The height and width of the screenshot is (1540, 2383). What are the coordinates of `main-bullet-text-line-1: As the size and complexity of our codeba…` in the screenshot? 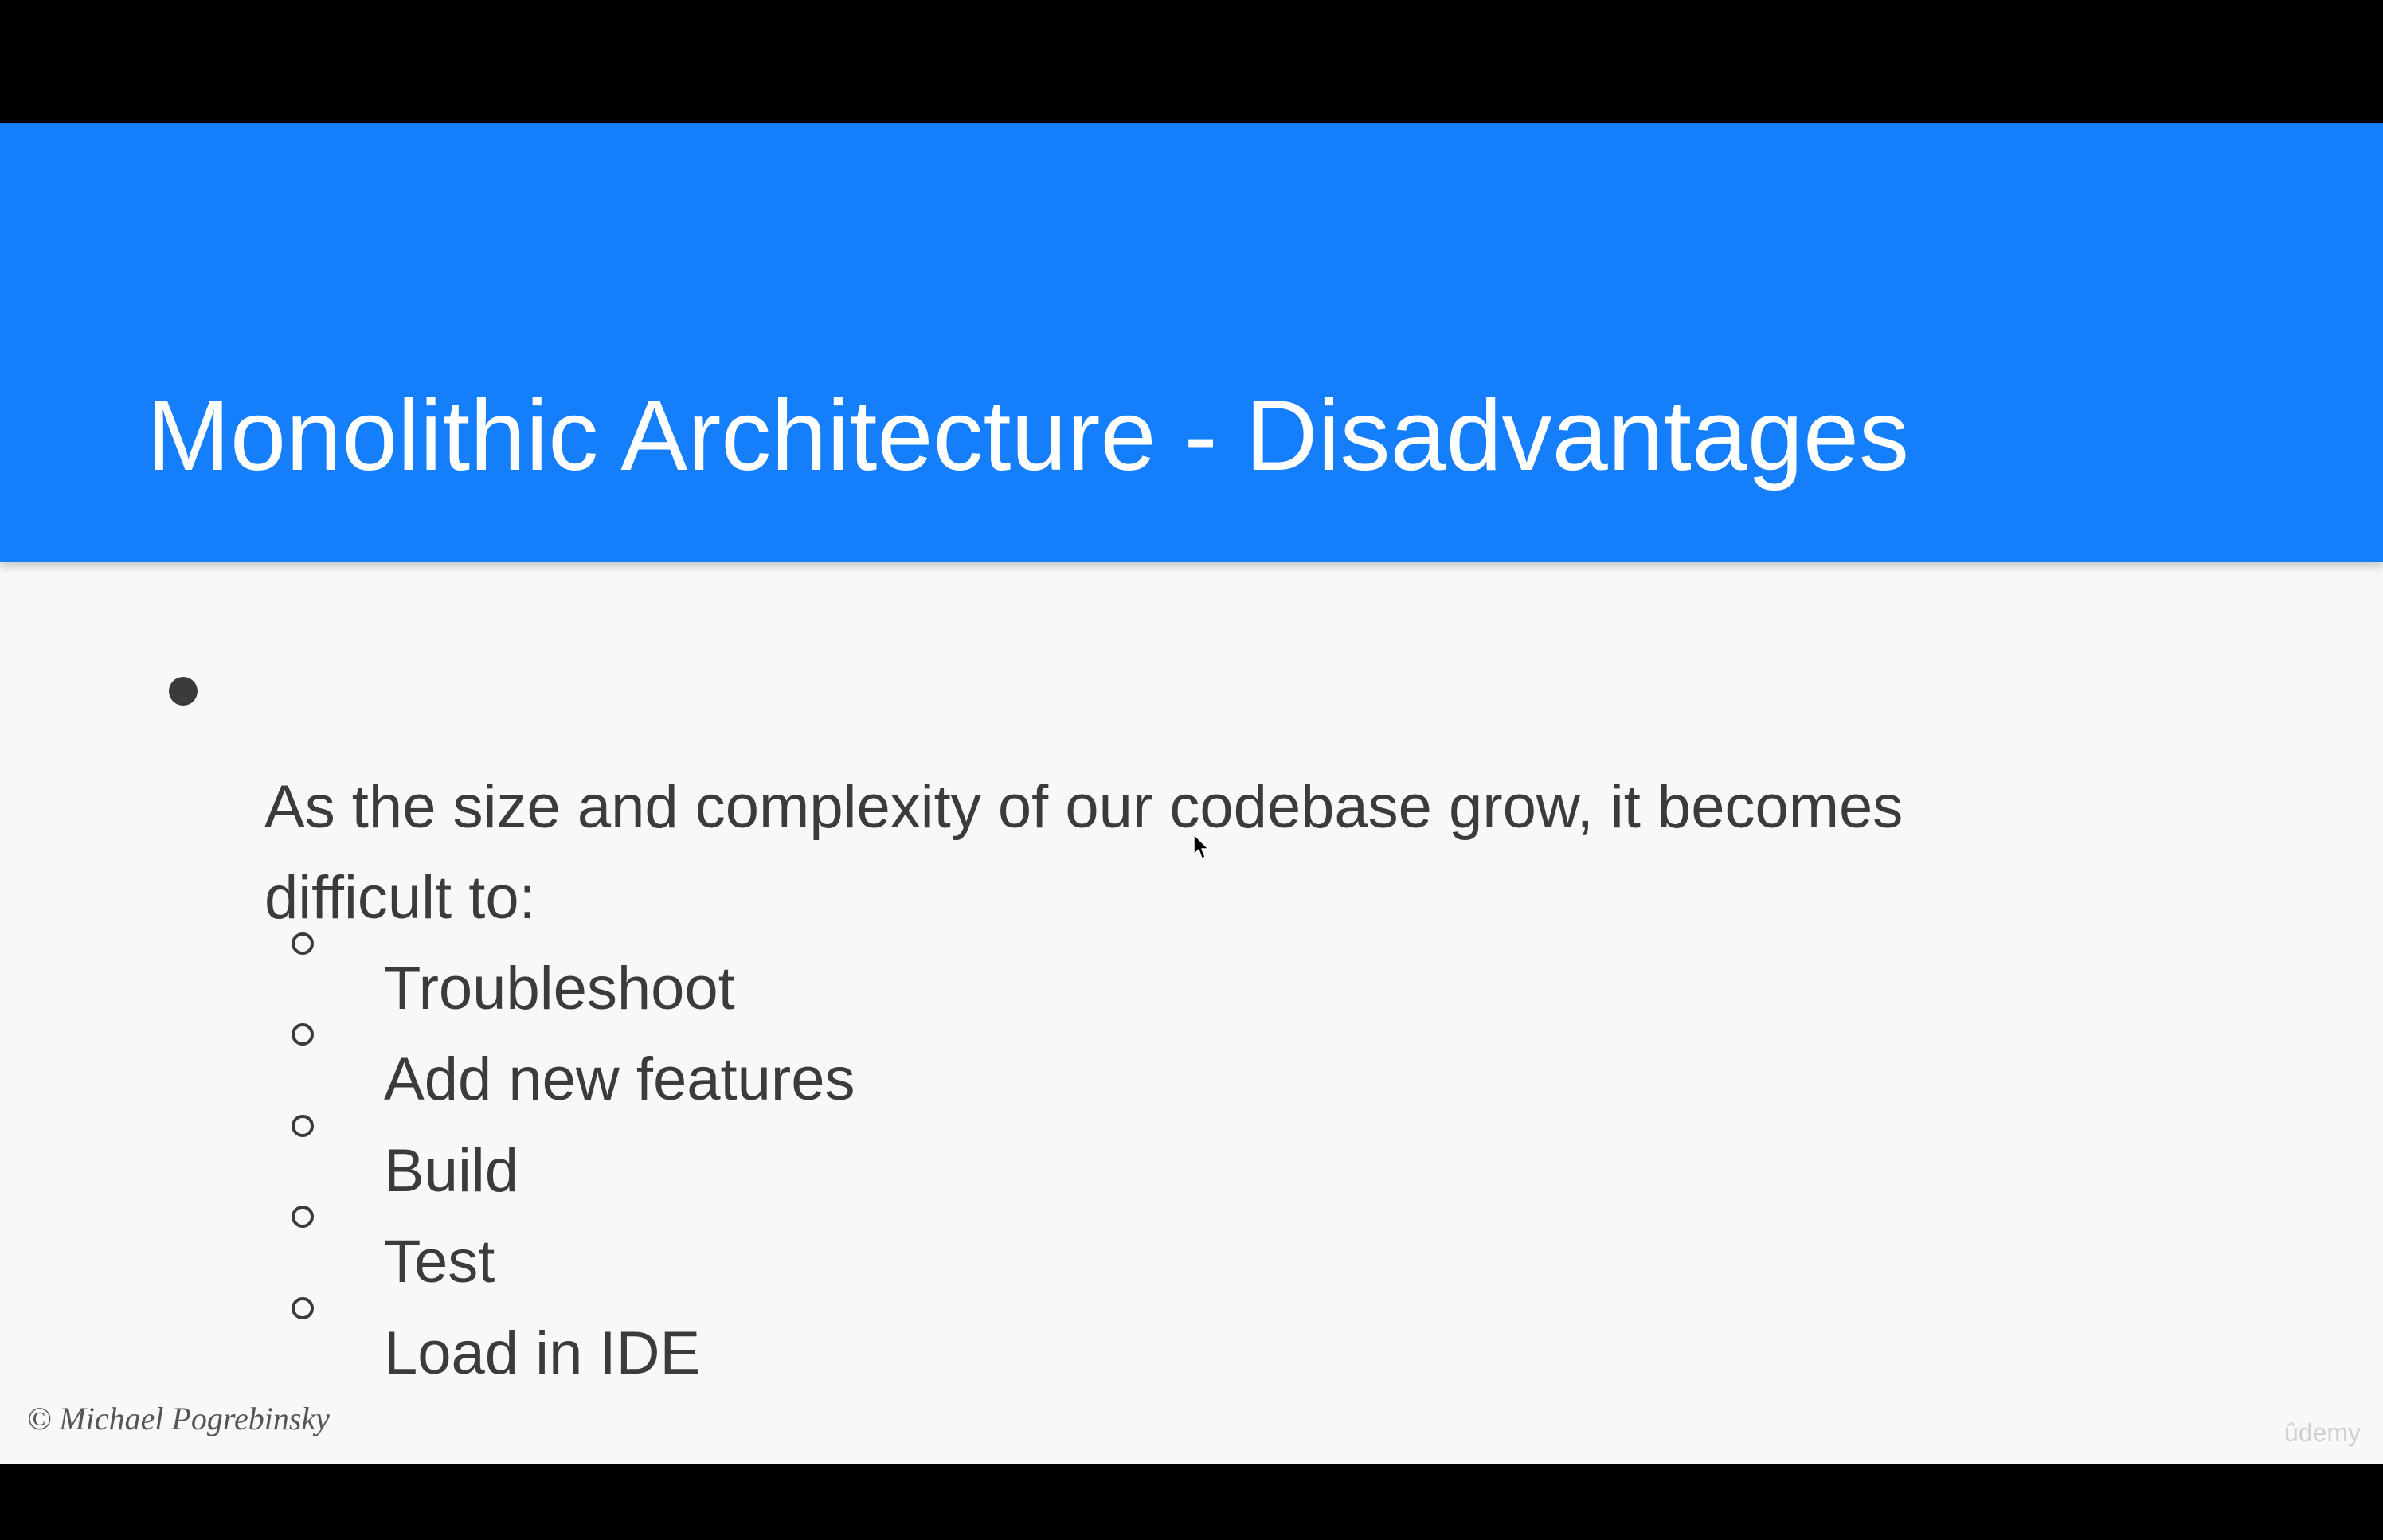 It's located at (1084, 807).